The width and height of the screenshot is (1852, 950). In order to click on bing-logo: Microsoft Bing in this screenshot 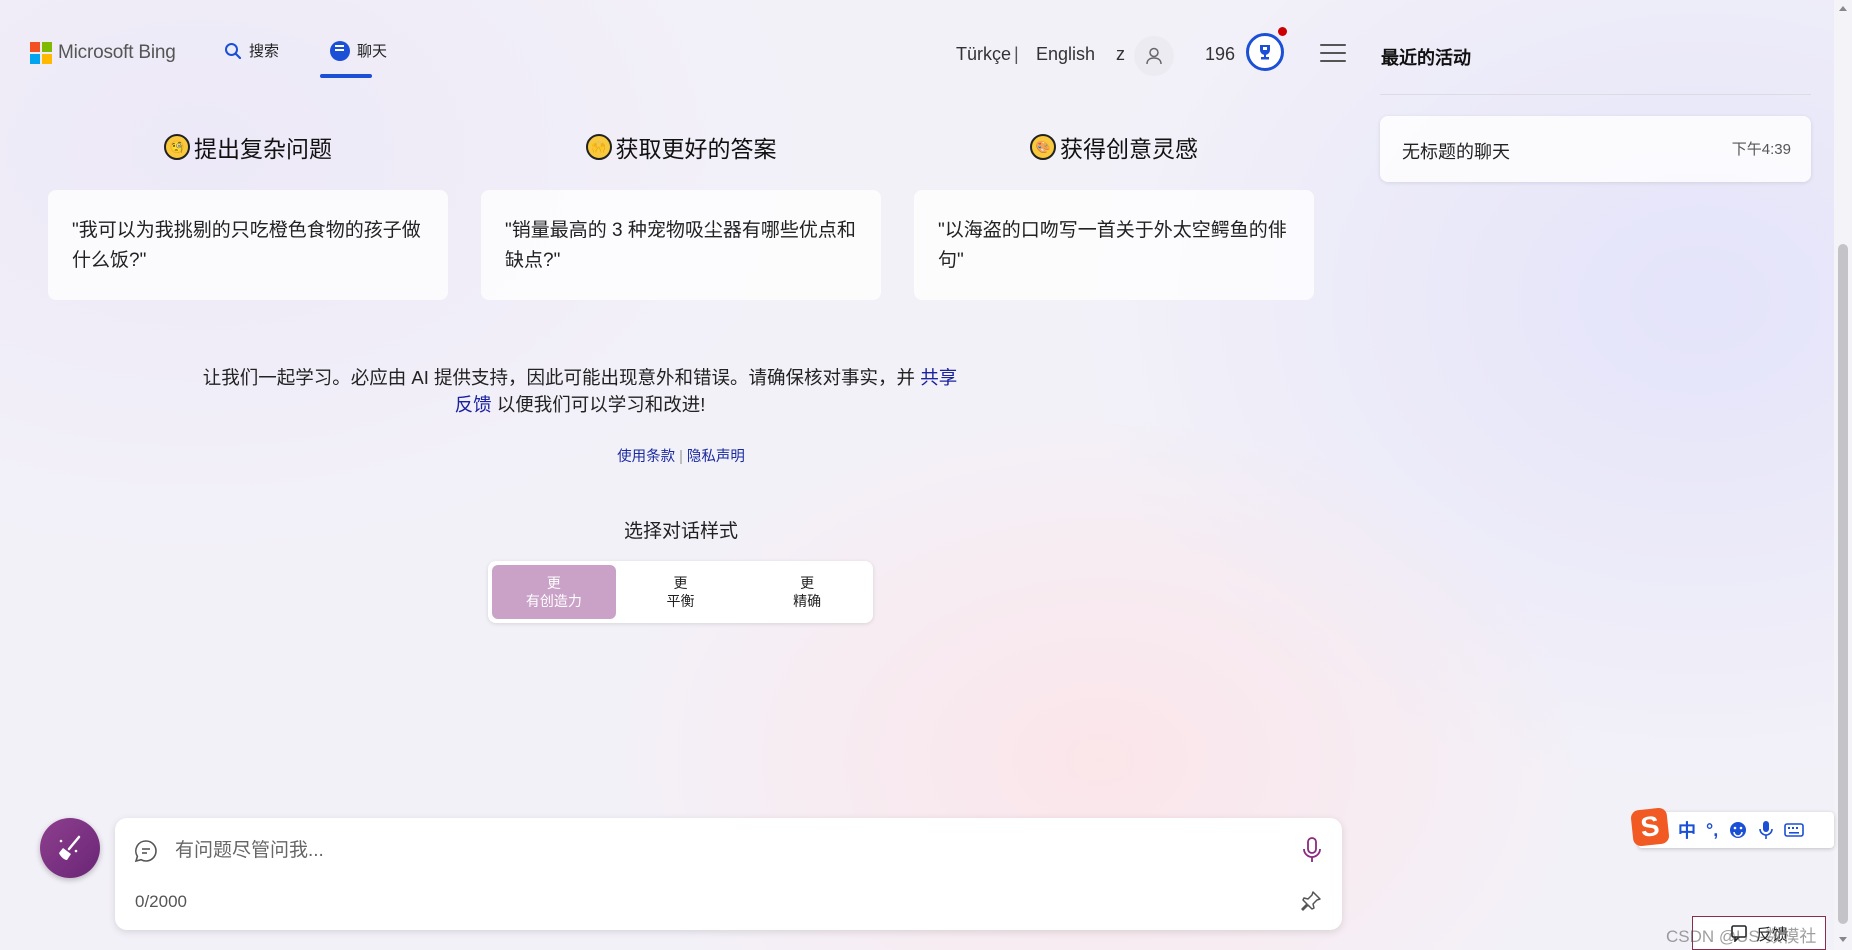, I will do `click(103, 53)`.